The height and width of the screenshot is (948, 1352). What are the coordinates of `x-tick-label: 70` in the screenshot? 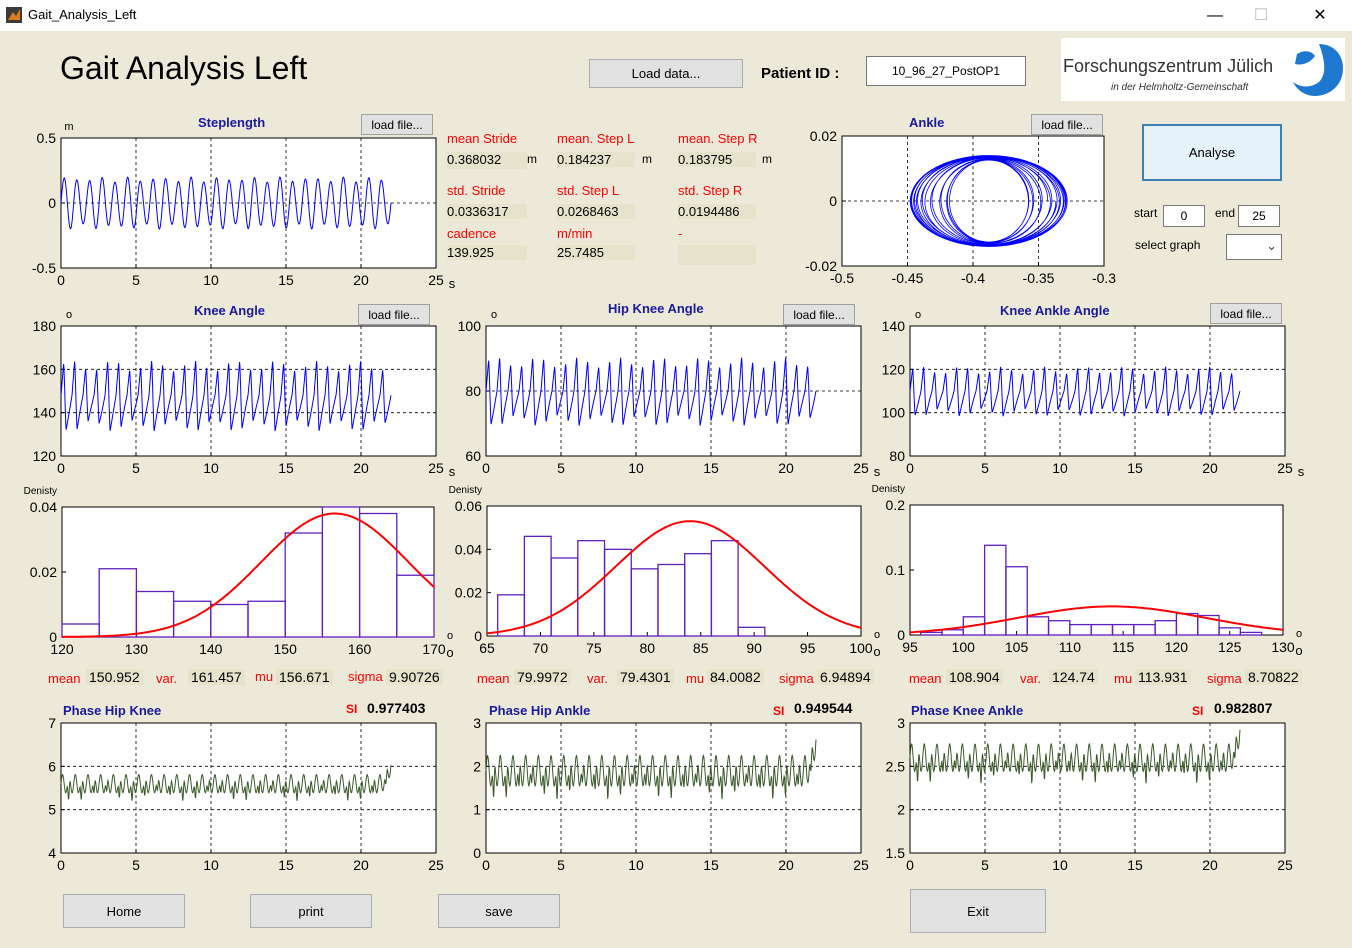 It's located at (541, 648).